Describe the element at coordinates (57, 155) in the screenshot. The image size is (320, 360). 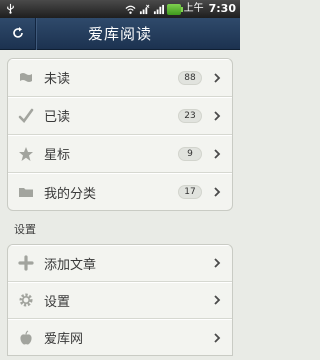
I see `list-item-label: 星标` at that location.